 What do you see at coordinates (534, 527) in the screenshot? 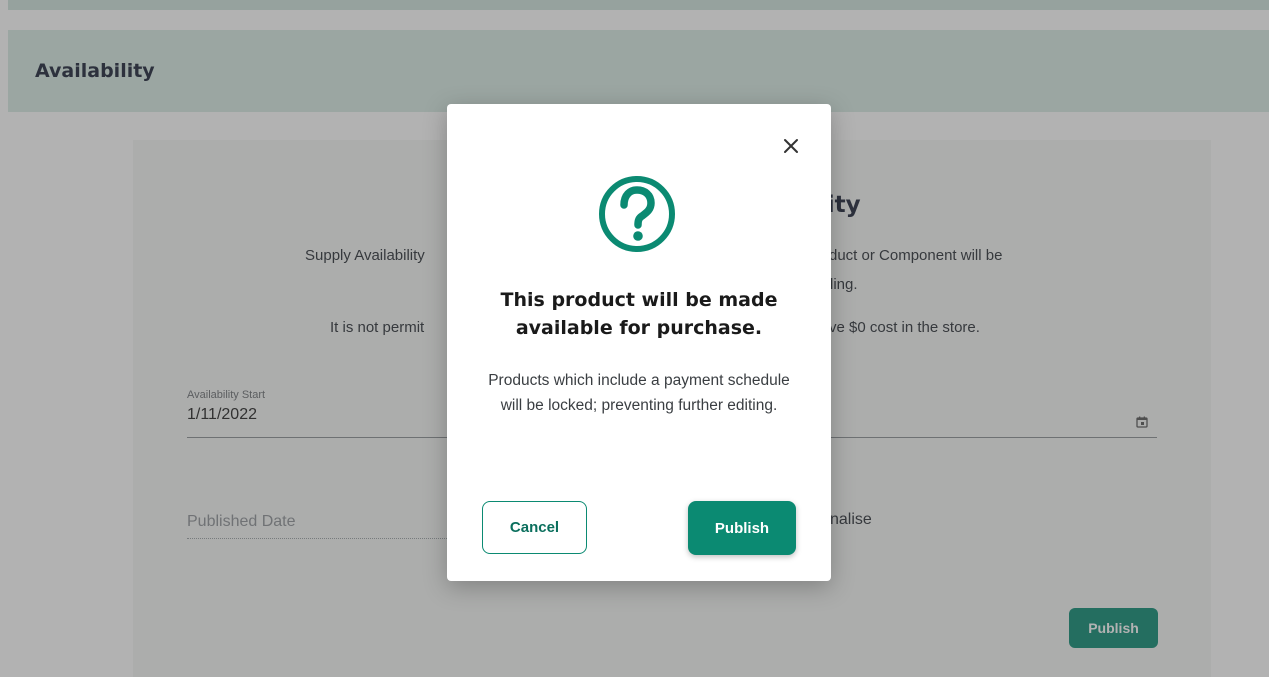
I see `cancel-button: Cancel` at bounding box center [534, 527].